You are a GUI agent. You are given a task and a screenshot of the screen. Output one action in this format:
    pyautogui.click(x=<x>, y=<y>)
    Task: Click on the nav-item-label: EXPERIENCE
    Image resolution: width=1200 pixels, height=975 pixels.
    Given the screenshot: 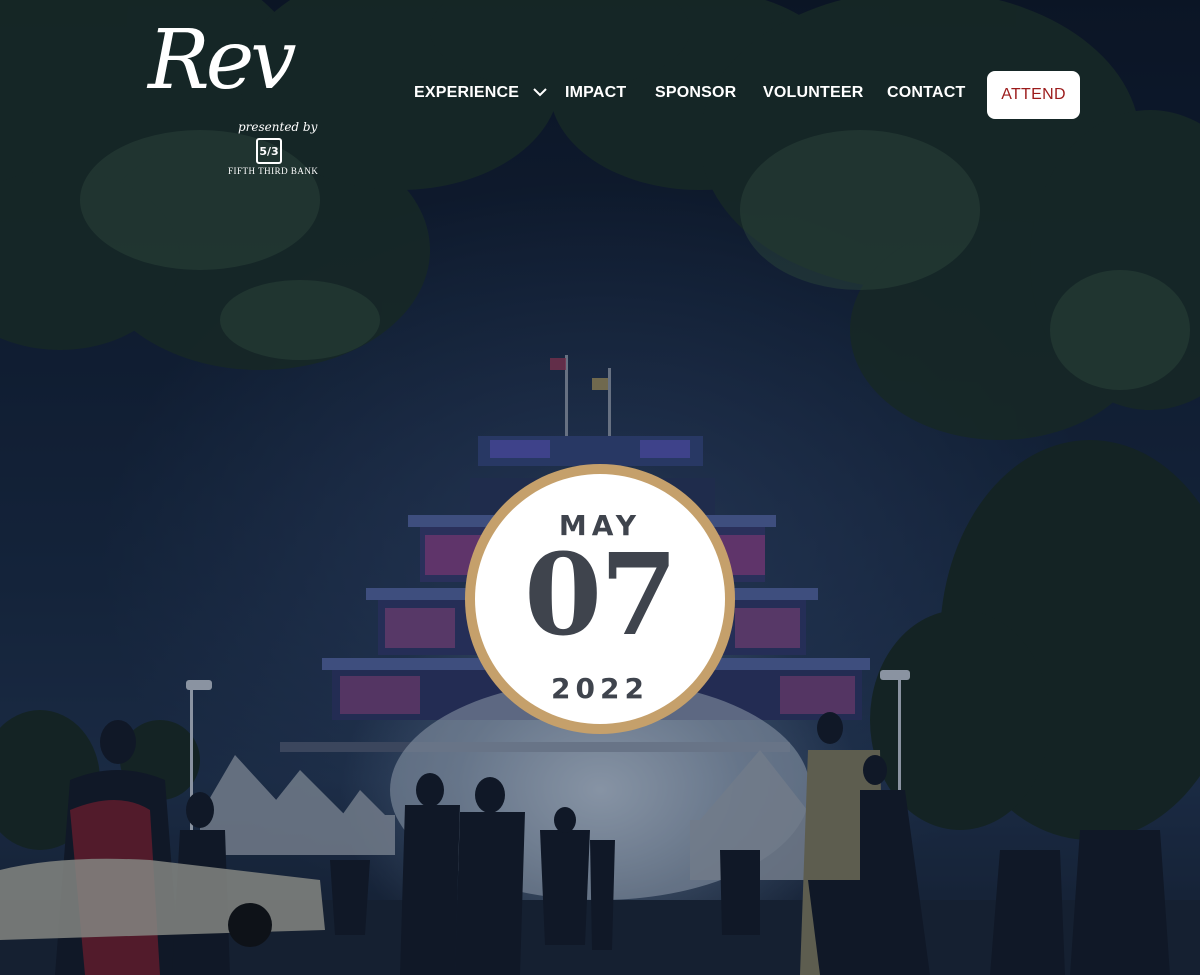 What is the action you would take?
    pyautogui.click(x=467, y=93)
    